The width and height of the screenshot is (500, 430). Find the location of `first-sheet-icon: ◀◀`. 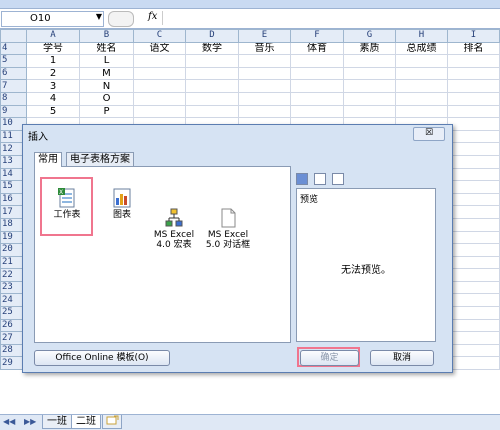

first-sheet-icon: ◀◀ is located at coordinates (9, 421).